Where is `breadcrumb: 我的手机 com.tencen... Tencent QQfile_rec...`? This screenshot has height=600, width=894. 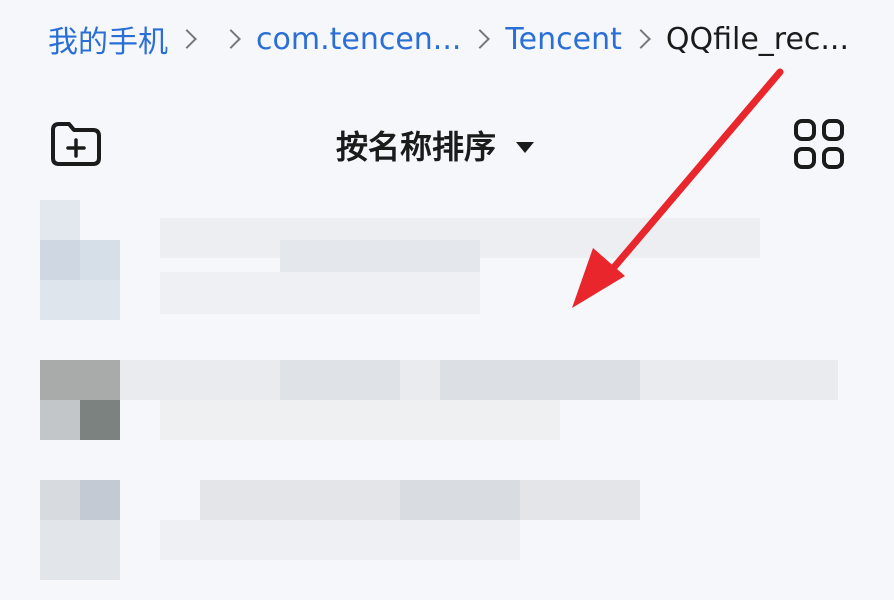
breadcrumb: 我的手机 com.tencen... Tencent QQfile_rec... is located at coordinates (463, 39).